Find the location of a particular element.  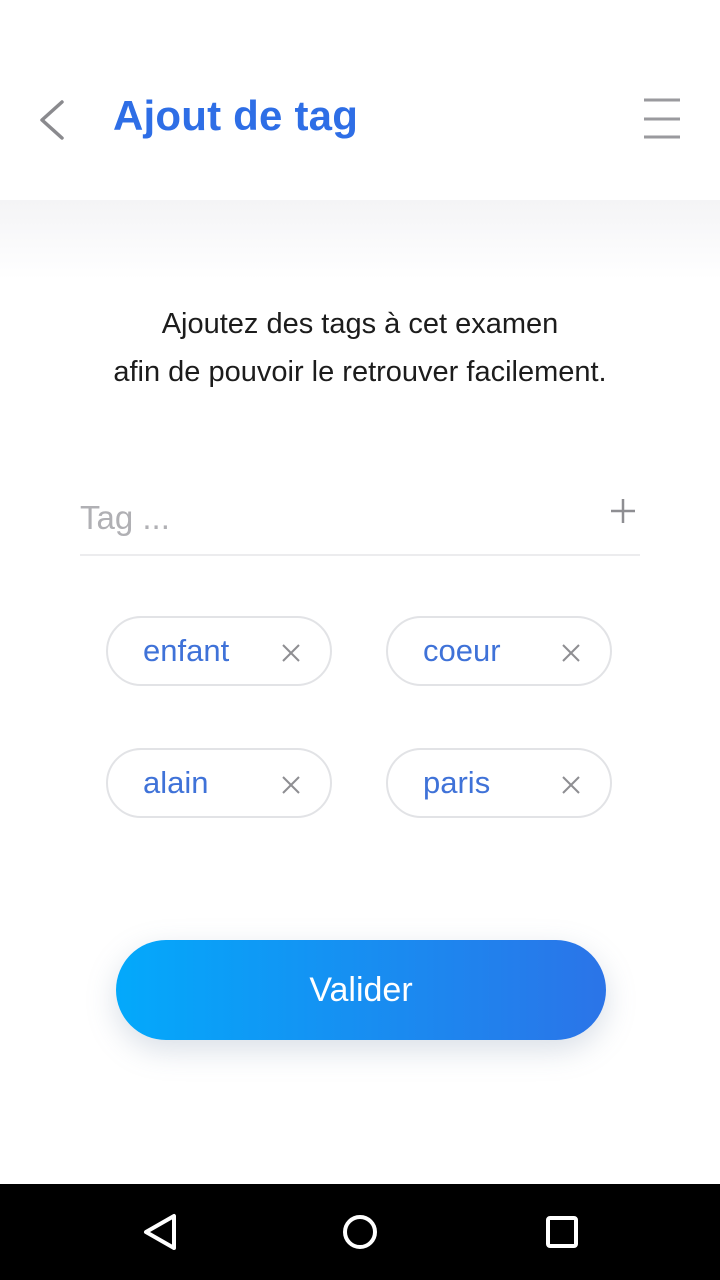

tag-input-field is located at coordinates (360, 521).